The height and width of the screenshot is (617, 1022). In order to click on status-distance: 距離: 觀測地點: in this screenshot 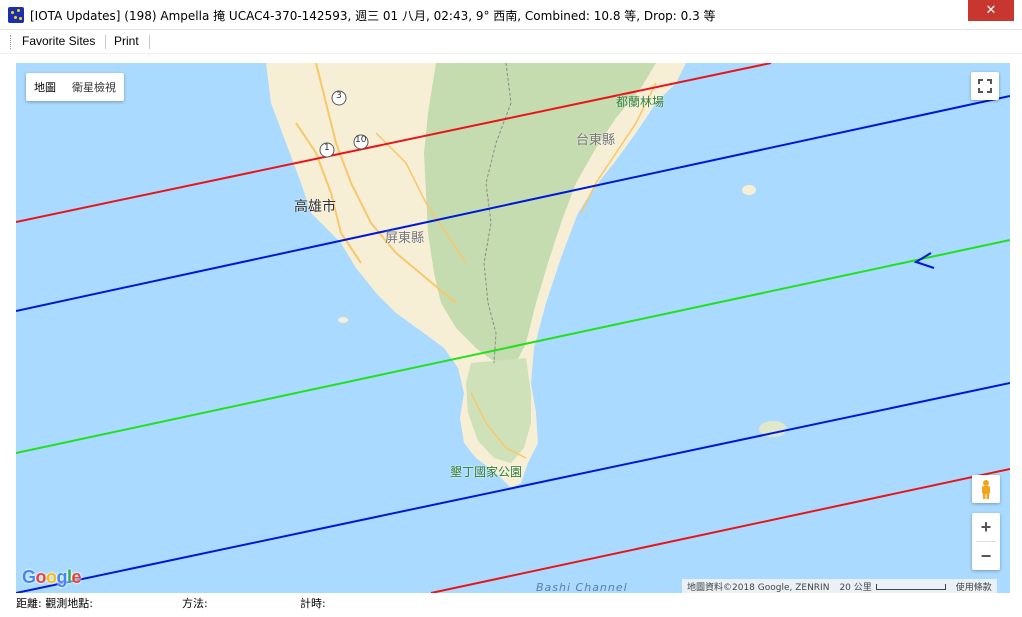, I will do `click(54, 603)`.